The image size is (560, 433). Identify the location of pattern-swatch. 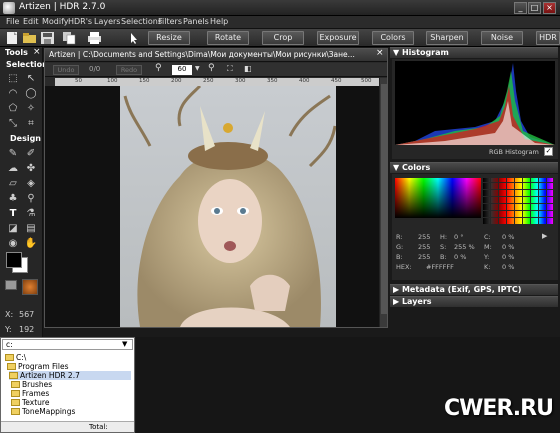
(11, 285).